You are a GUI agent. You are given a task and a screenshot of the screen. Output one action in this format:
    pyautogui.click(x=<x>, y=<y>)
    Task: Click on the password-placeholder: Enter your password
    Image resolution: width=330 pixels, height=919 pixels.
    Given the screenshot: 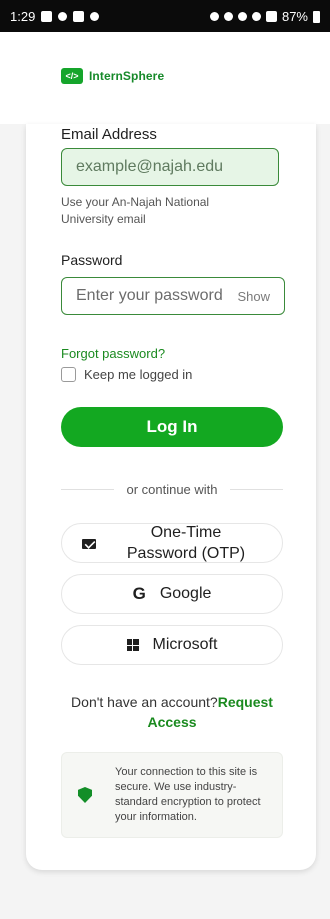 What is the action you would take?
    pyautogui.click(x=149, y=295)
    